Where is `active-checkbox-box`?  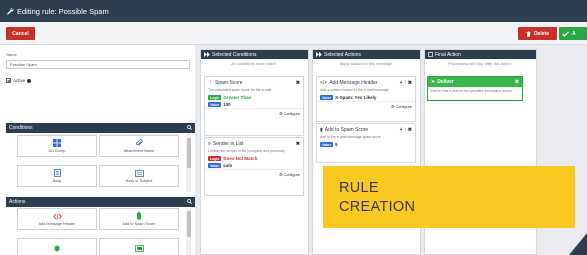 active-checkbox-box is located at coordinates (8, 80).